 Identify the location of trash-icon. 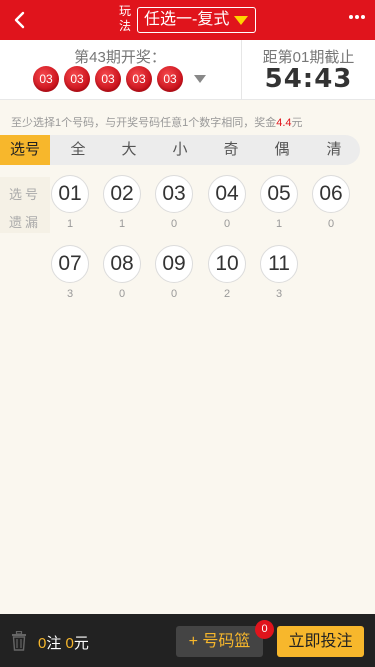
(19, 640).